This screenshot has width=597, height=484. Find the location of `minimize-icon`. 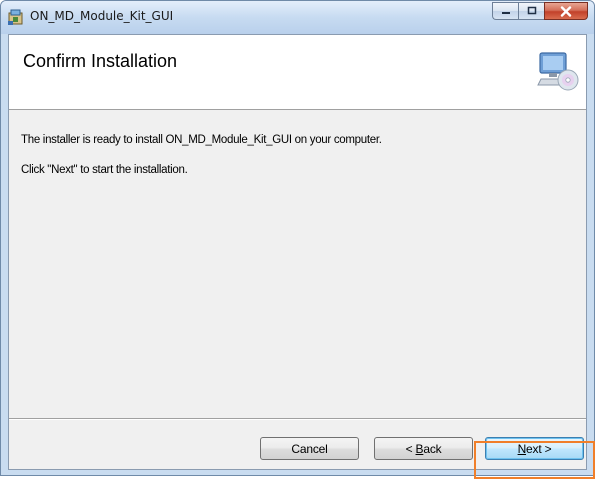

minimize-icon is located at coordinates (505, 13).